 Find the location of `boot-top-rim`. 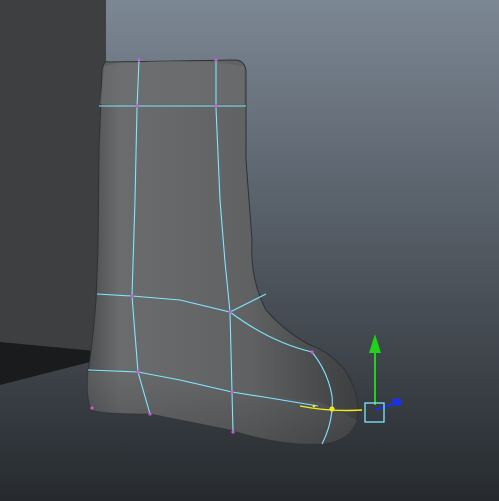

boot-top-rim is located at coordinates (172, 82).